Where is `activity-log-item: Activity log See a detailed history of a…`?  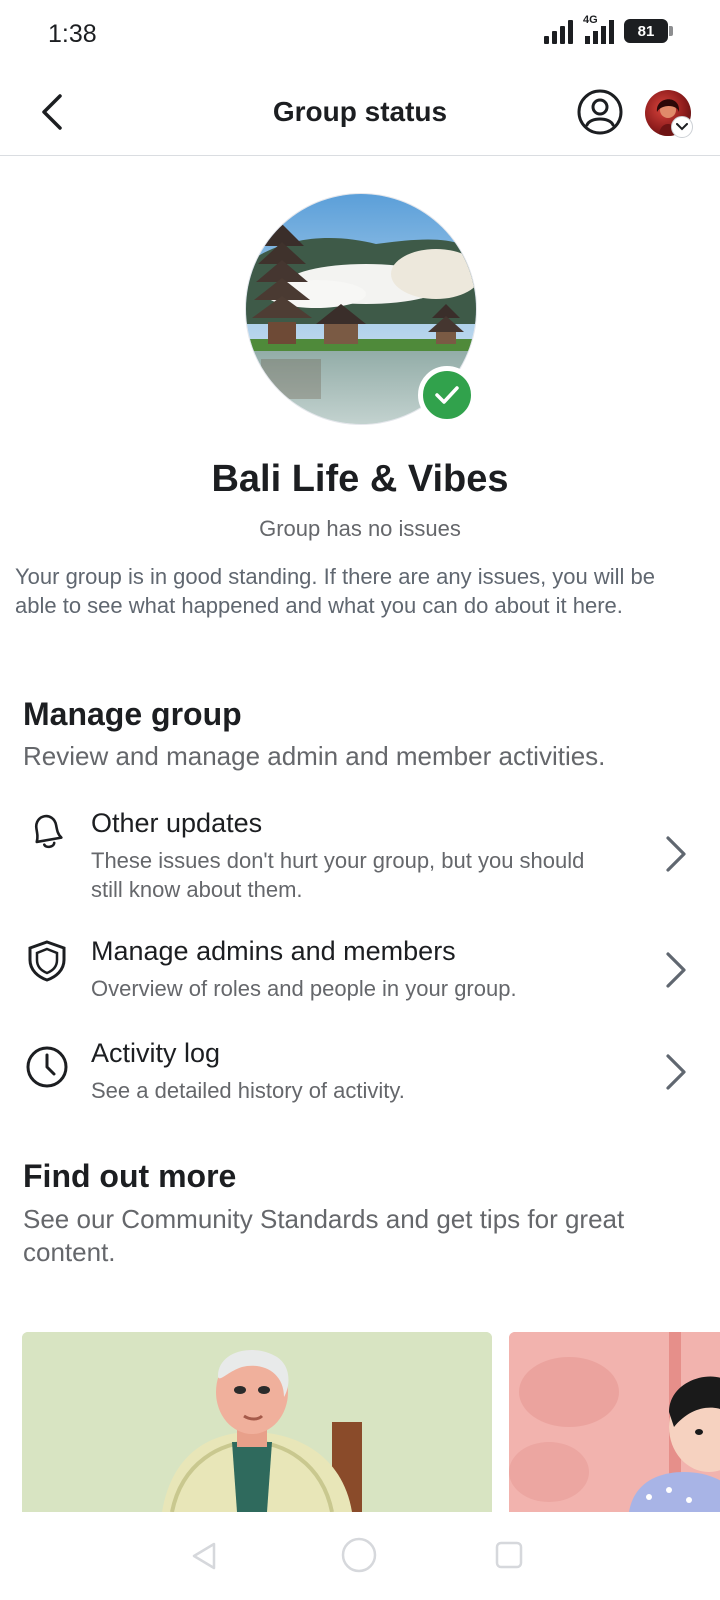 activity-log-item: Activity log See a detailed history of a… is located at coordinates (360, 1079).